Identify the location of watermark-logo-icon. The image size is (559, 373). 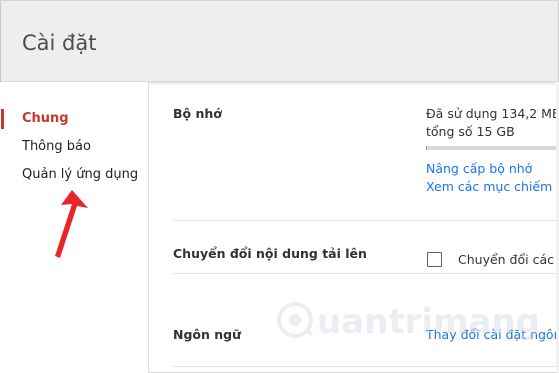
(295, 320).